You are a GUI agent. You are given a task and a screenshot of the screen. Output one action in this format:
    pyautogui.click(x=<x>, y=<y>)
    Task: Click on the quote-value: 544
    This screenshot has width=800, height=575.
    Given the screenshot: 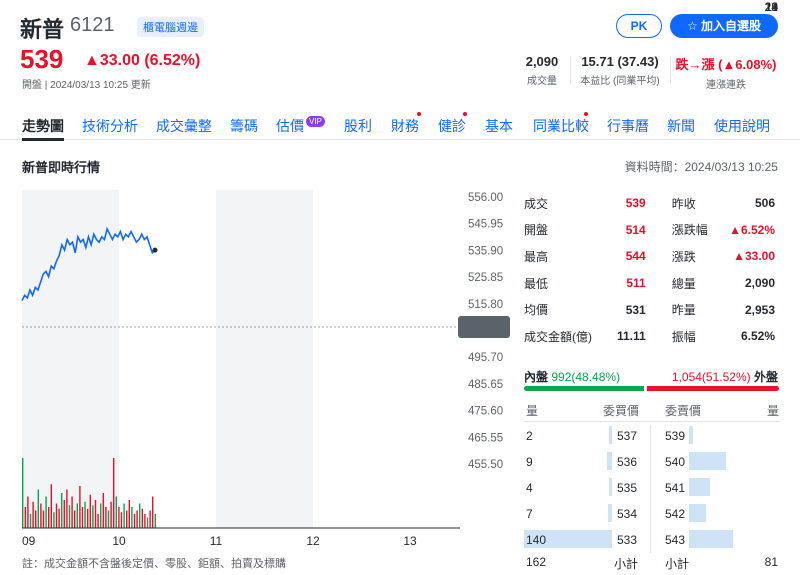 What is the action you would take?
    pyautogui.click(x=635, y=256)
    